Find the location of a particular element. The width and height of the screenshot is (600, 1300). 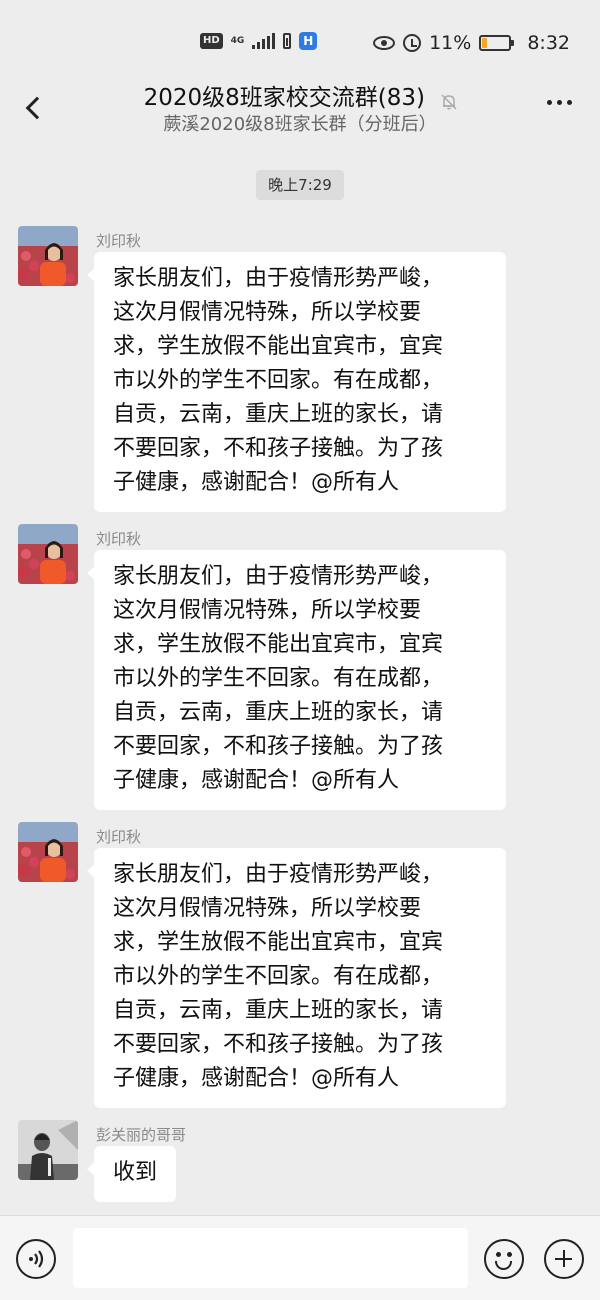

chat-title: 2020级8班家校交流群(83) is located at coordinates (284, 98).